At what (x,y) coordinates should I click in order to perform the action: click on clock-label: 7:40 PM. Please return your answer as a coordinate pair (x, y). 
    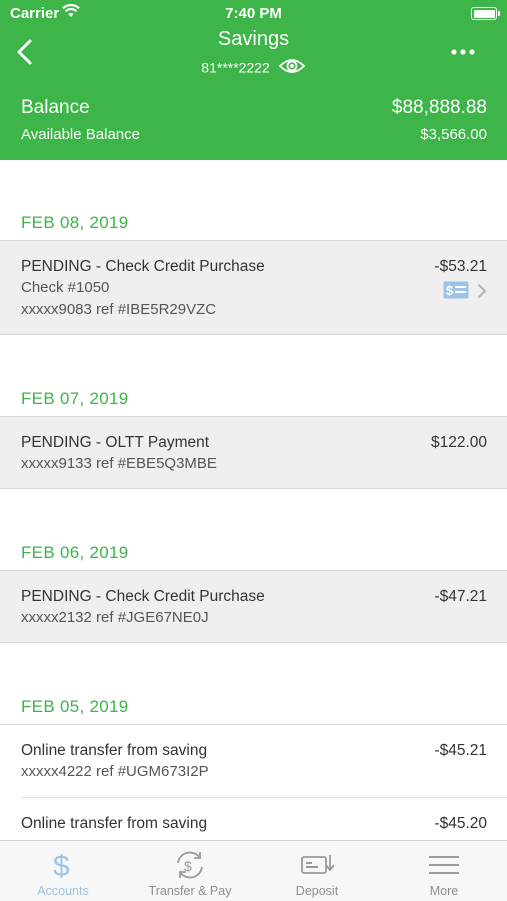
    Looking at the image, I should click on (253, 13).